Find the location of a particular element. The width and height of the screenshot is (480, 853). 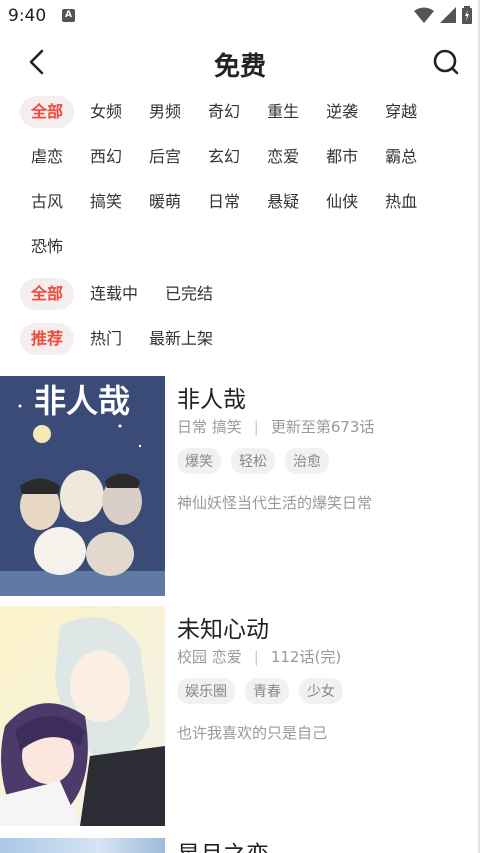

sort-chip-newest: 最新上架 is located at coordinates (181, 339).